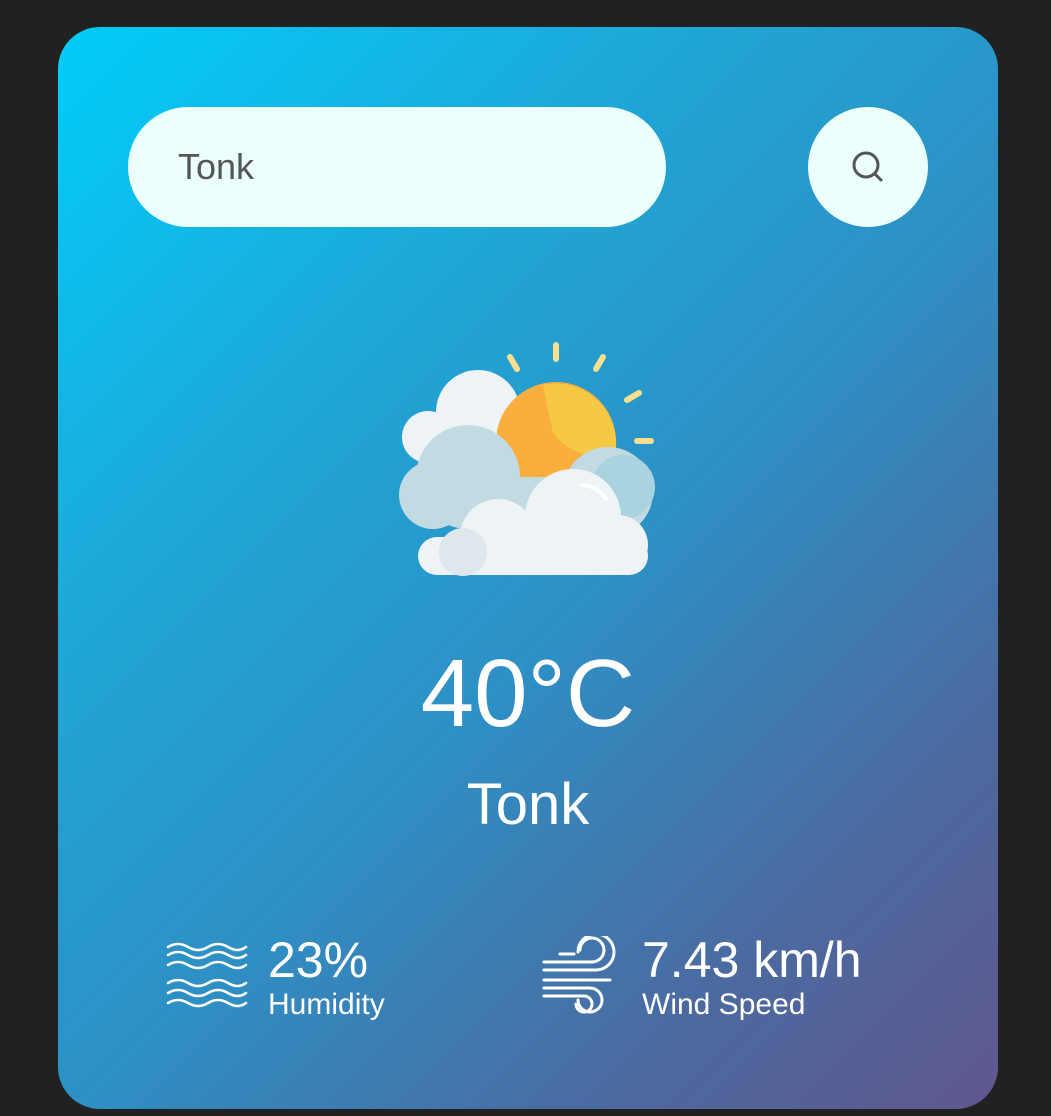 This screenshot has height=1116, width=1051. I want to click on wind-detail: 7.43 km/h Wind Speed, so click(701, 977).